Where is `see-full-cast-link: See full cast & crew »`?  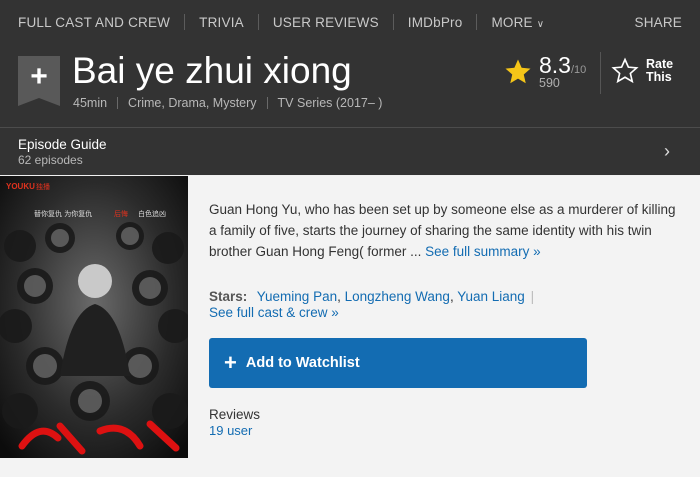 see-full-cast-link: See full cast & crew » is located at coordinates (274, 312).